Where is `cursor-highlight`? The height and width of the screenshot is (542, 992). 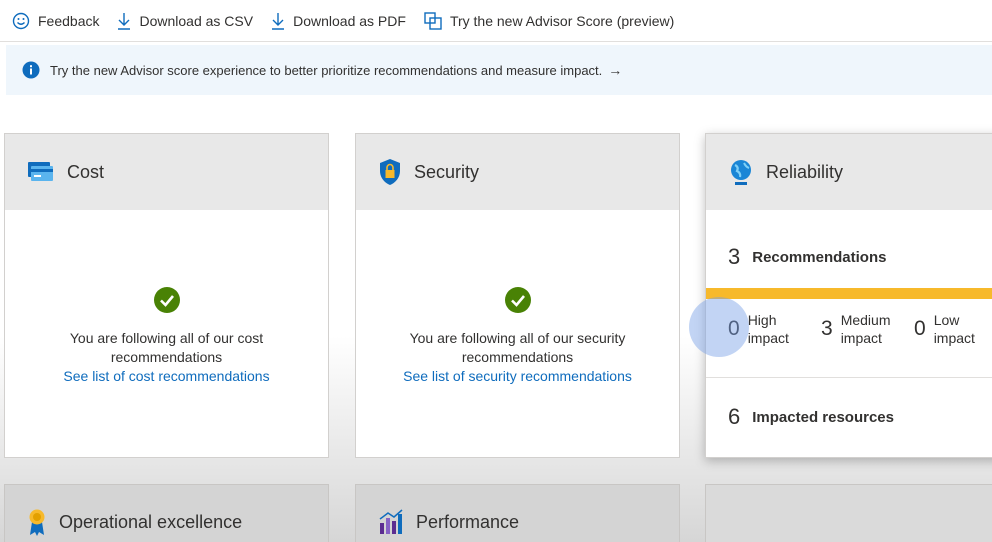
cursor-highlight is located at coordinates (719, 327).